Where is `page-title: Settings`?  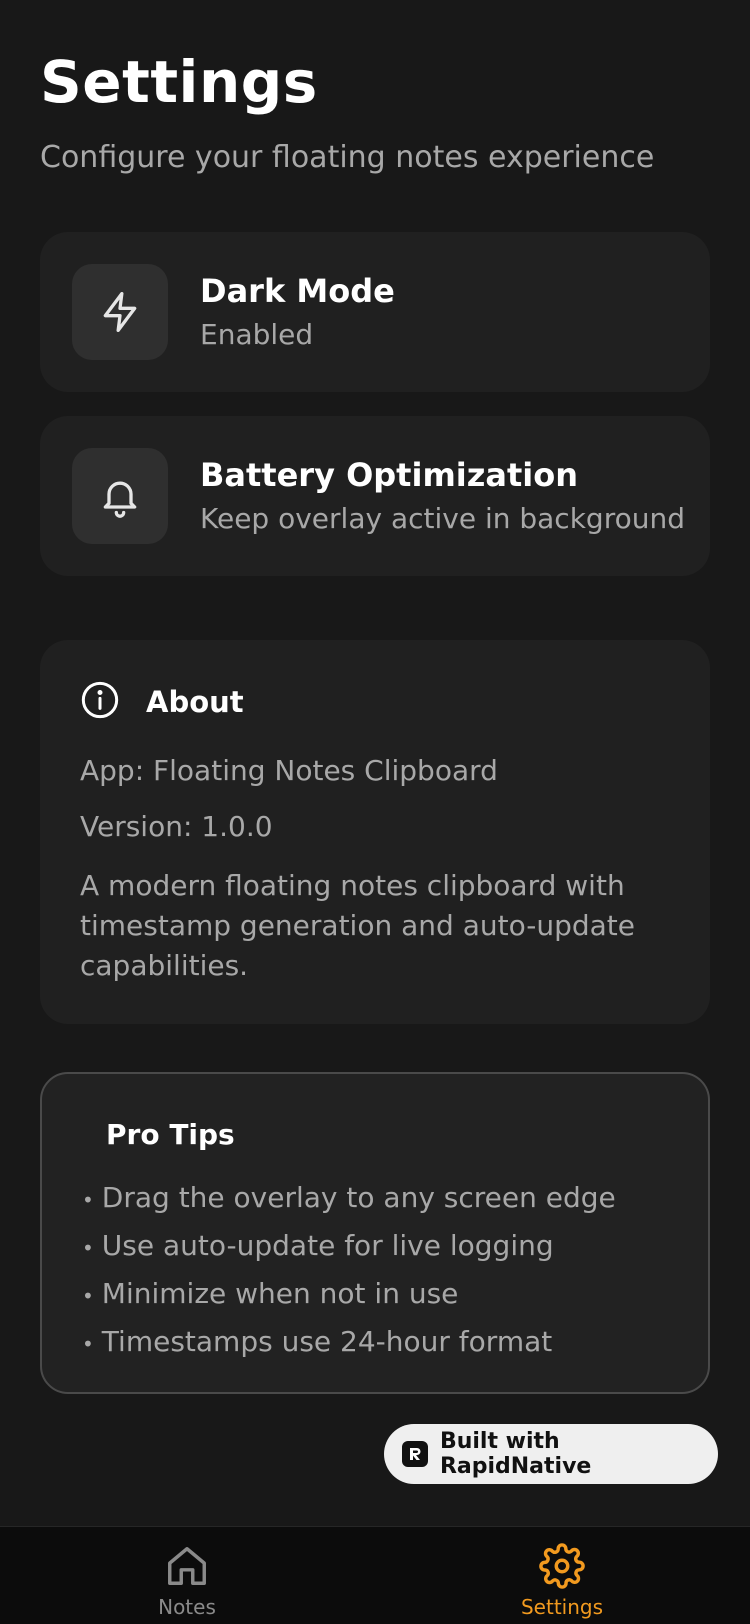
page-title: Settings is located at coordinates (179, 82).